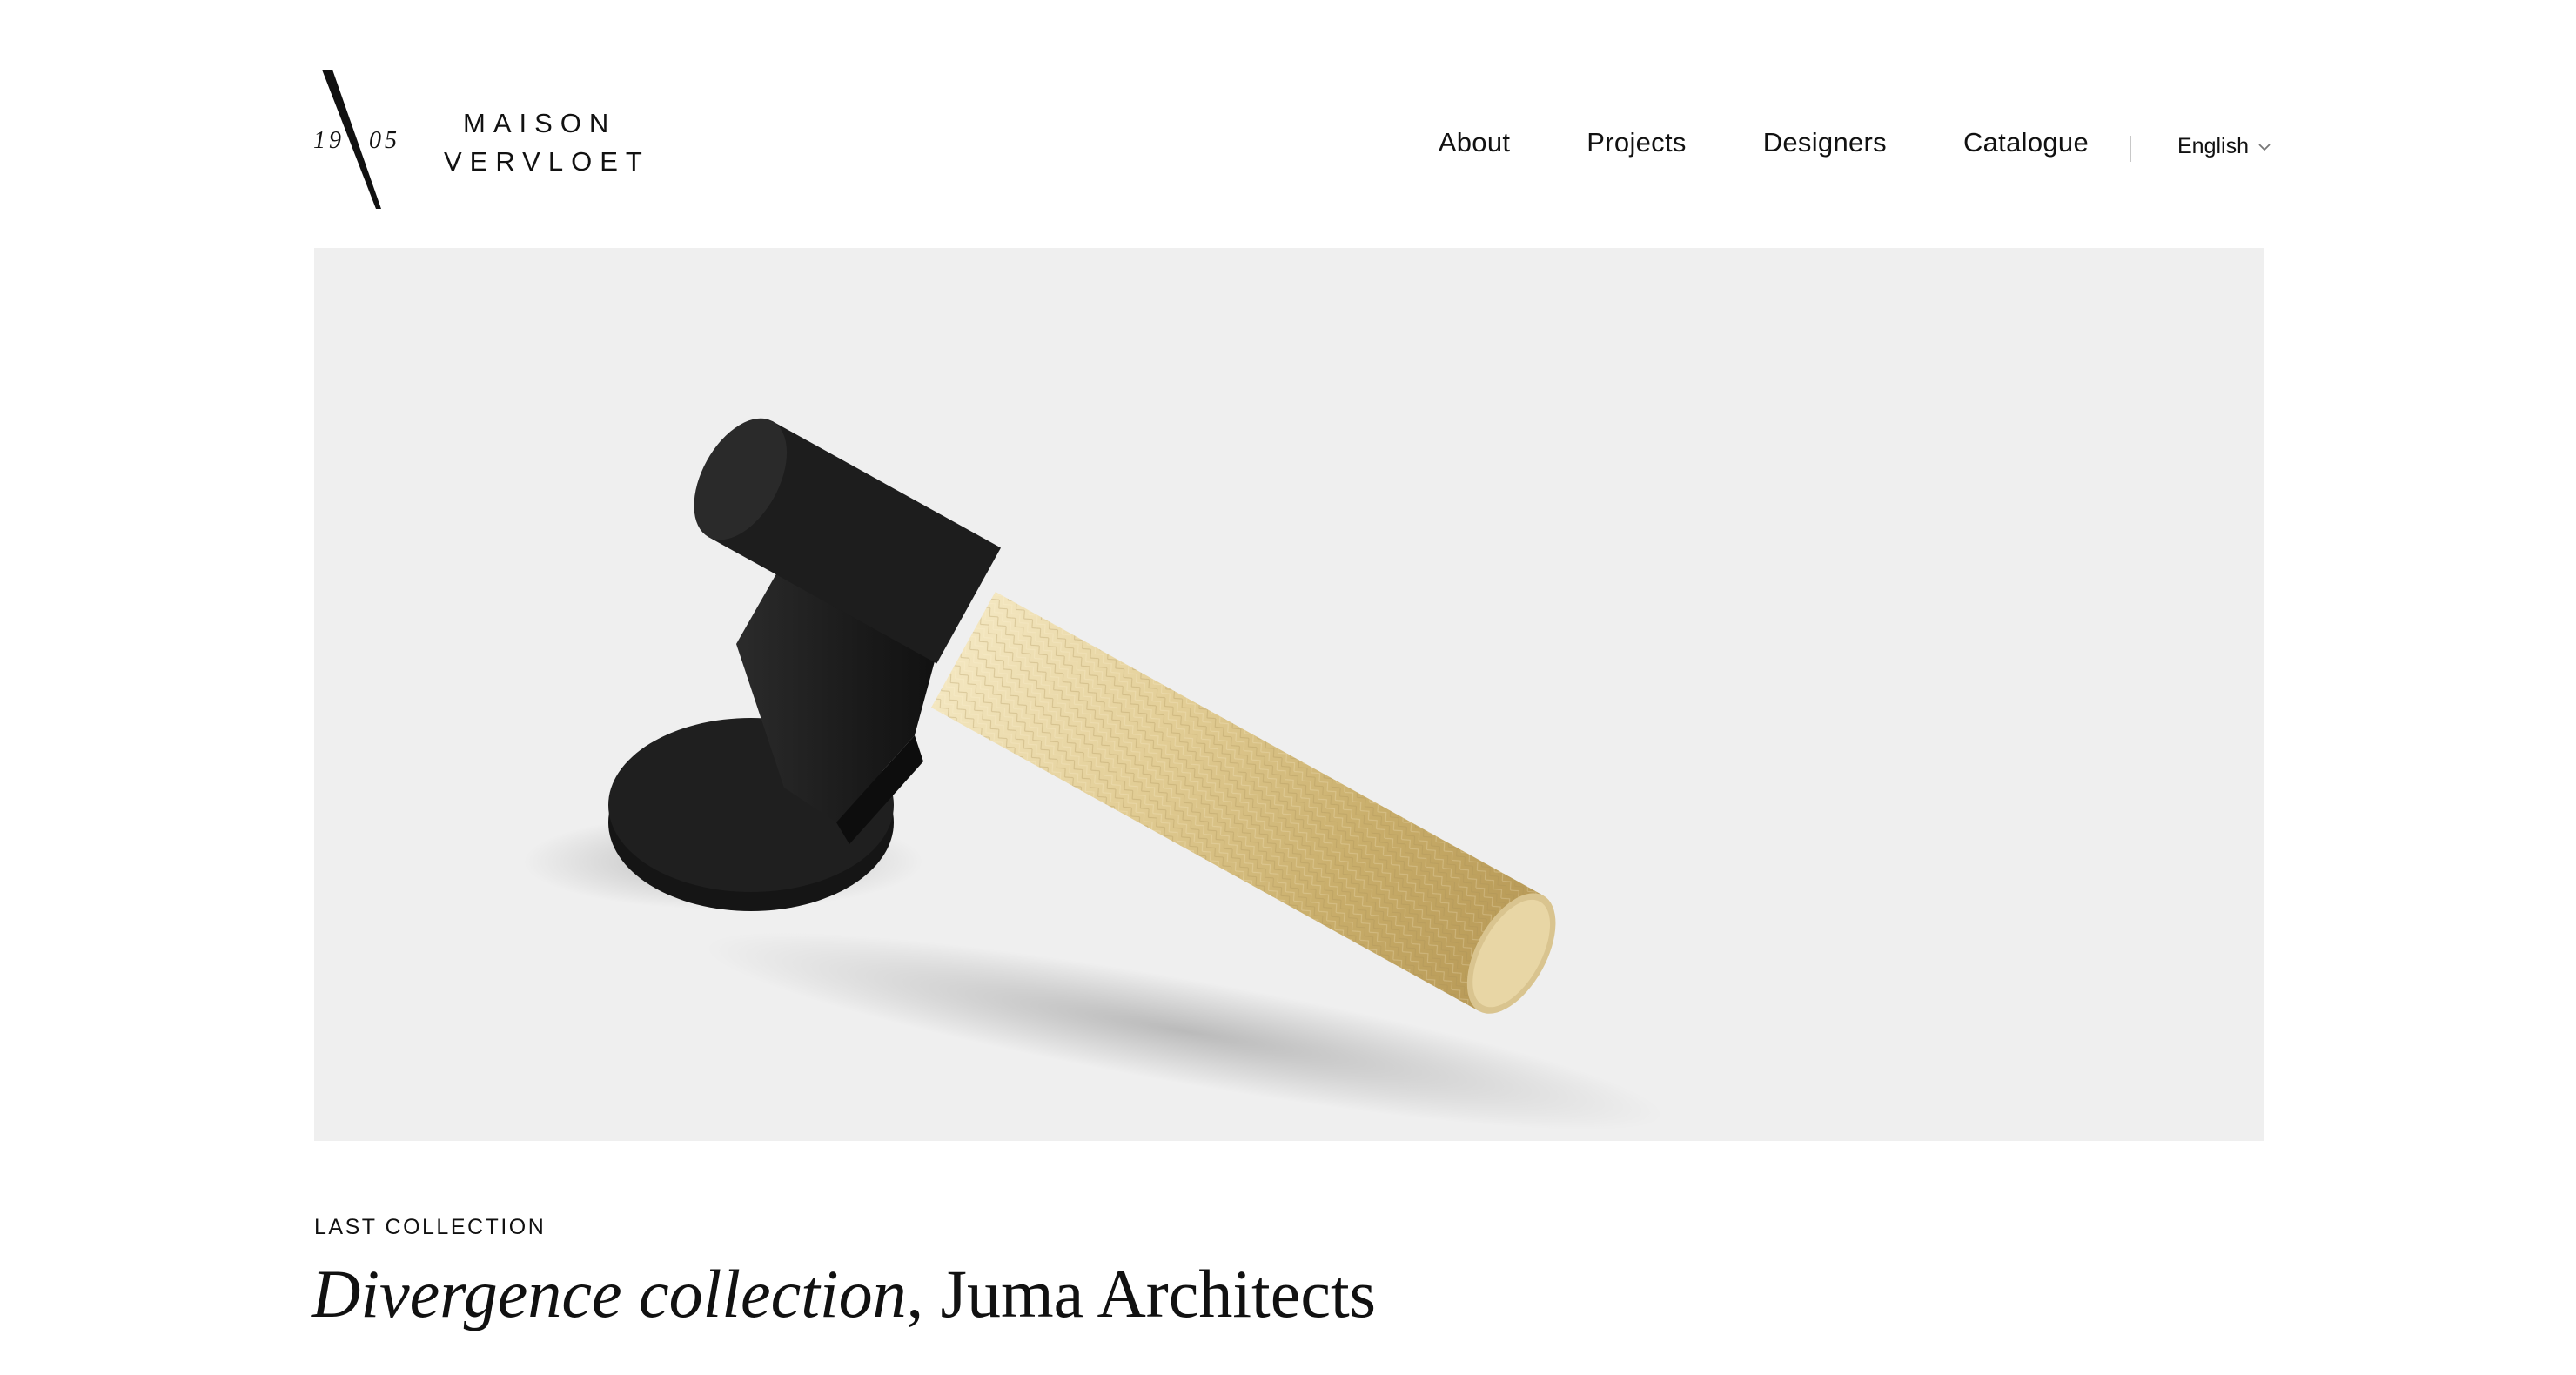  Describe the element at coordinates (540, 123) in the screenshot. I see `logo-wordmark-line1: MAISON` at that location.